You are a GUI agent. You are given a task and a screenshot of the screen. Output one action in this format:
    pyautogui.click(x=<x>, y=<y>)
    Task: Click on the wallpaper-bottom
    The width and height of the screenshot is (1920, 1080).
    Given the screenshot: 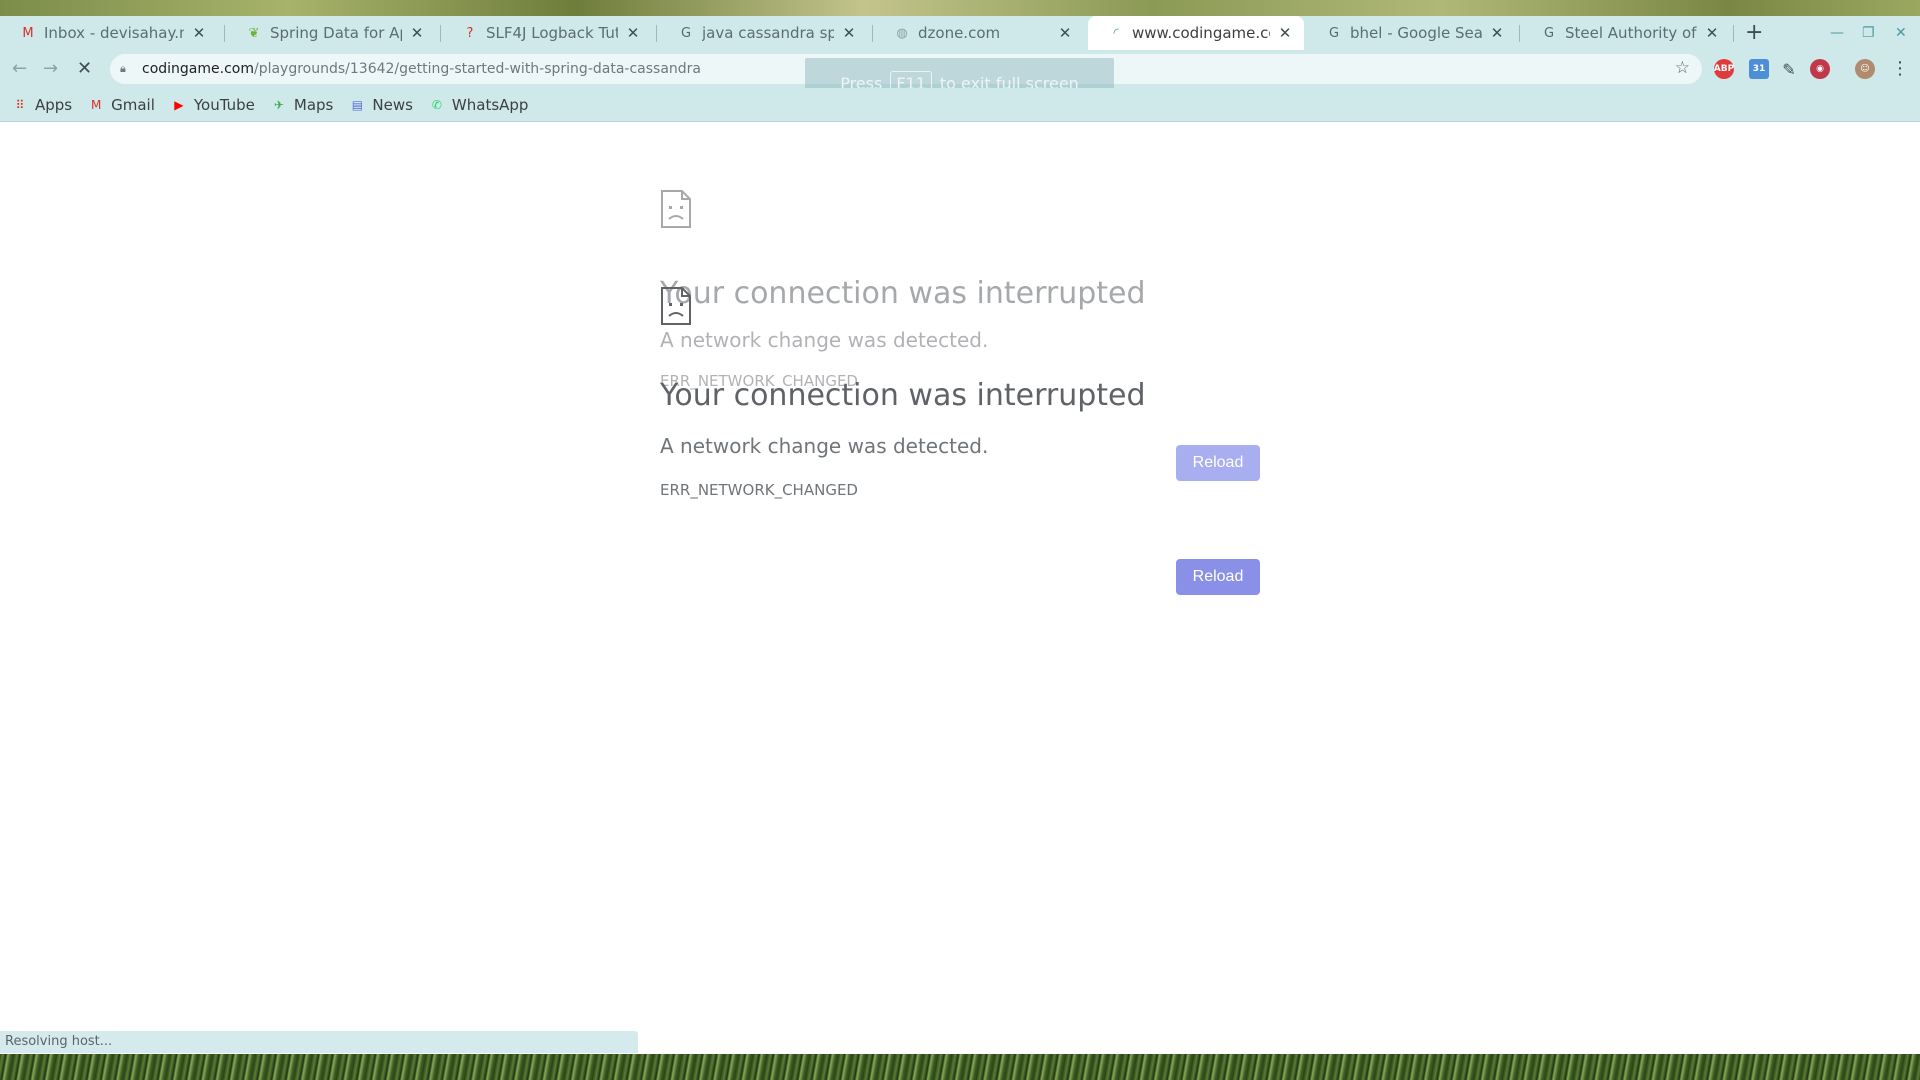 What is the action you would take?
    pyautogui.click(x=960, y=1067)
    